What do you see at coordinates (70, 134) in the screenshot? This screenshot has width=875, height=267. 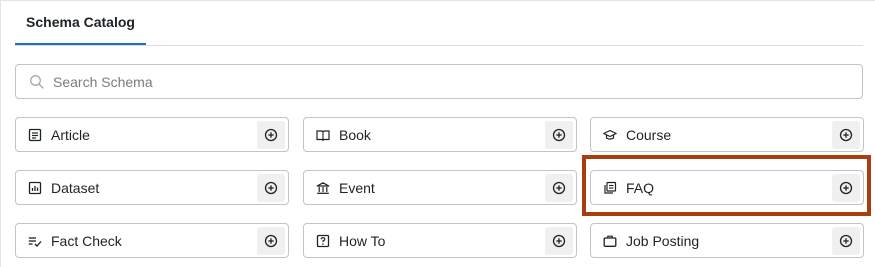 I see `schema-item-label: Article` at bounding box center [70, 134].